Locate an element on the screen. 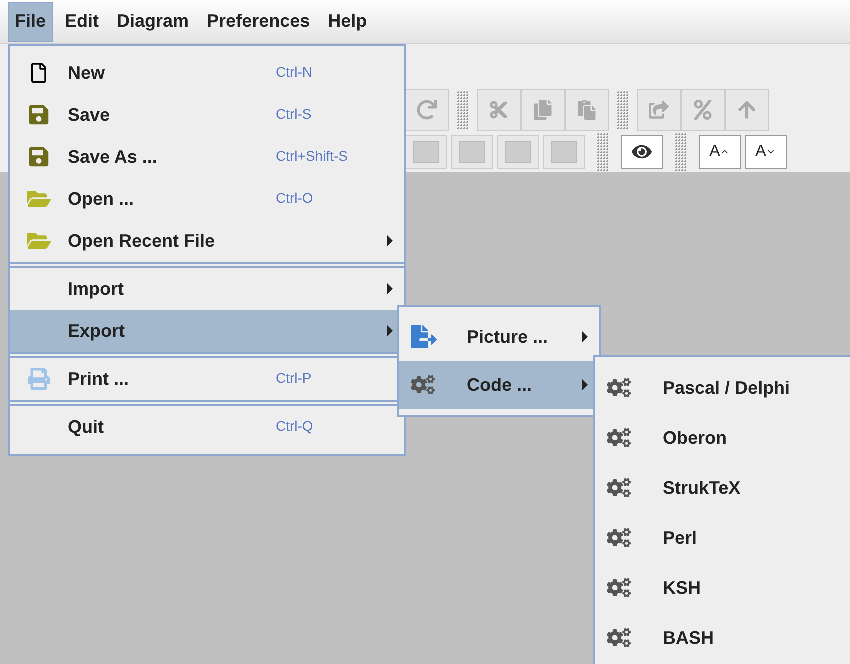 This screenshot has width=850, height=664. arrow-box-icon is located at coordinates (659, 110).